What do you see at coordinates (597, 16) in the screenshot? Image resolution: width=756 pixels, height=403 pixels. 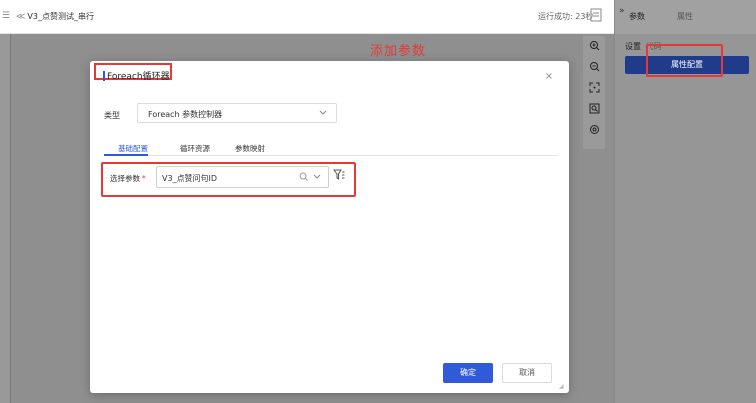 I see `document-icon` at bounding box center [597, 16].